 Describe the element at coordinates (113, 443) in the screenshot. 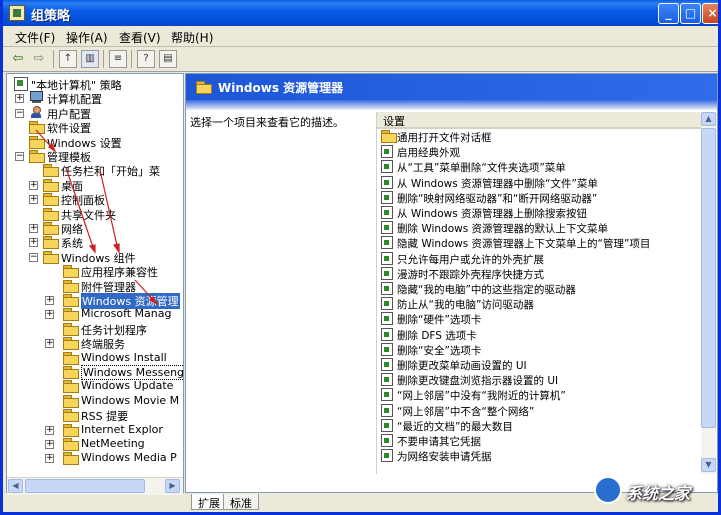

I see `tree-item-label: NetMeeting` at that location.